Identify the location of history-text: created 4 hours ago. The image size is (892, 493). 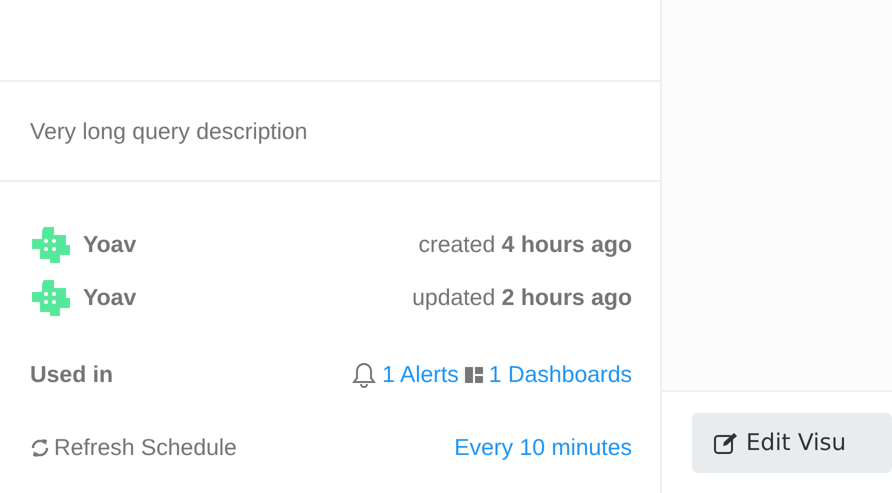
(525, 244).